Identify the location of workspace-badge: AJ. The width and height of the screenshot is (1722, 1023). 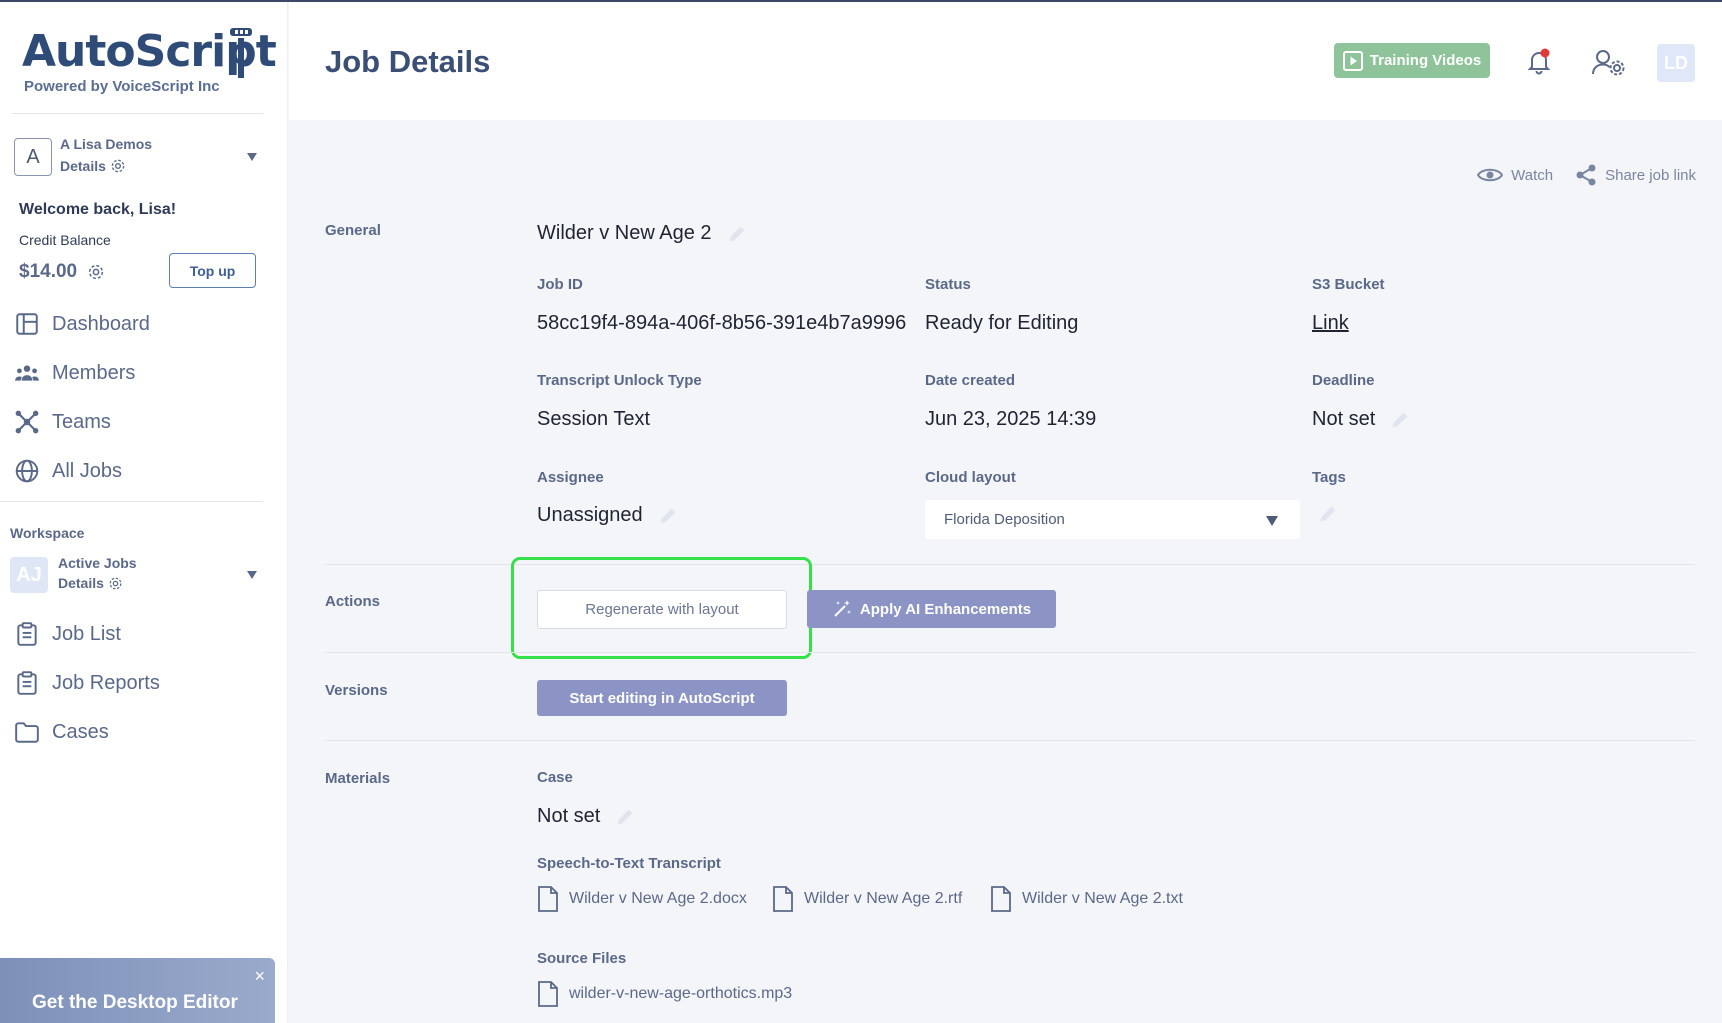
(29, 575).